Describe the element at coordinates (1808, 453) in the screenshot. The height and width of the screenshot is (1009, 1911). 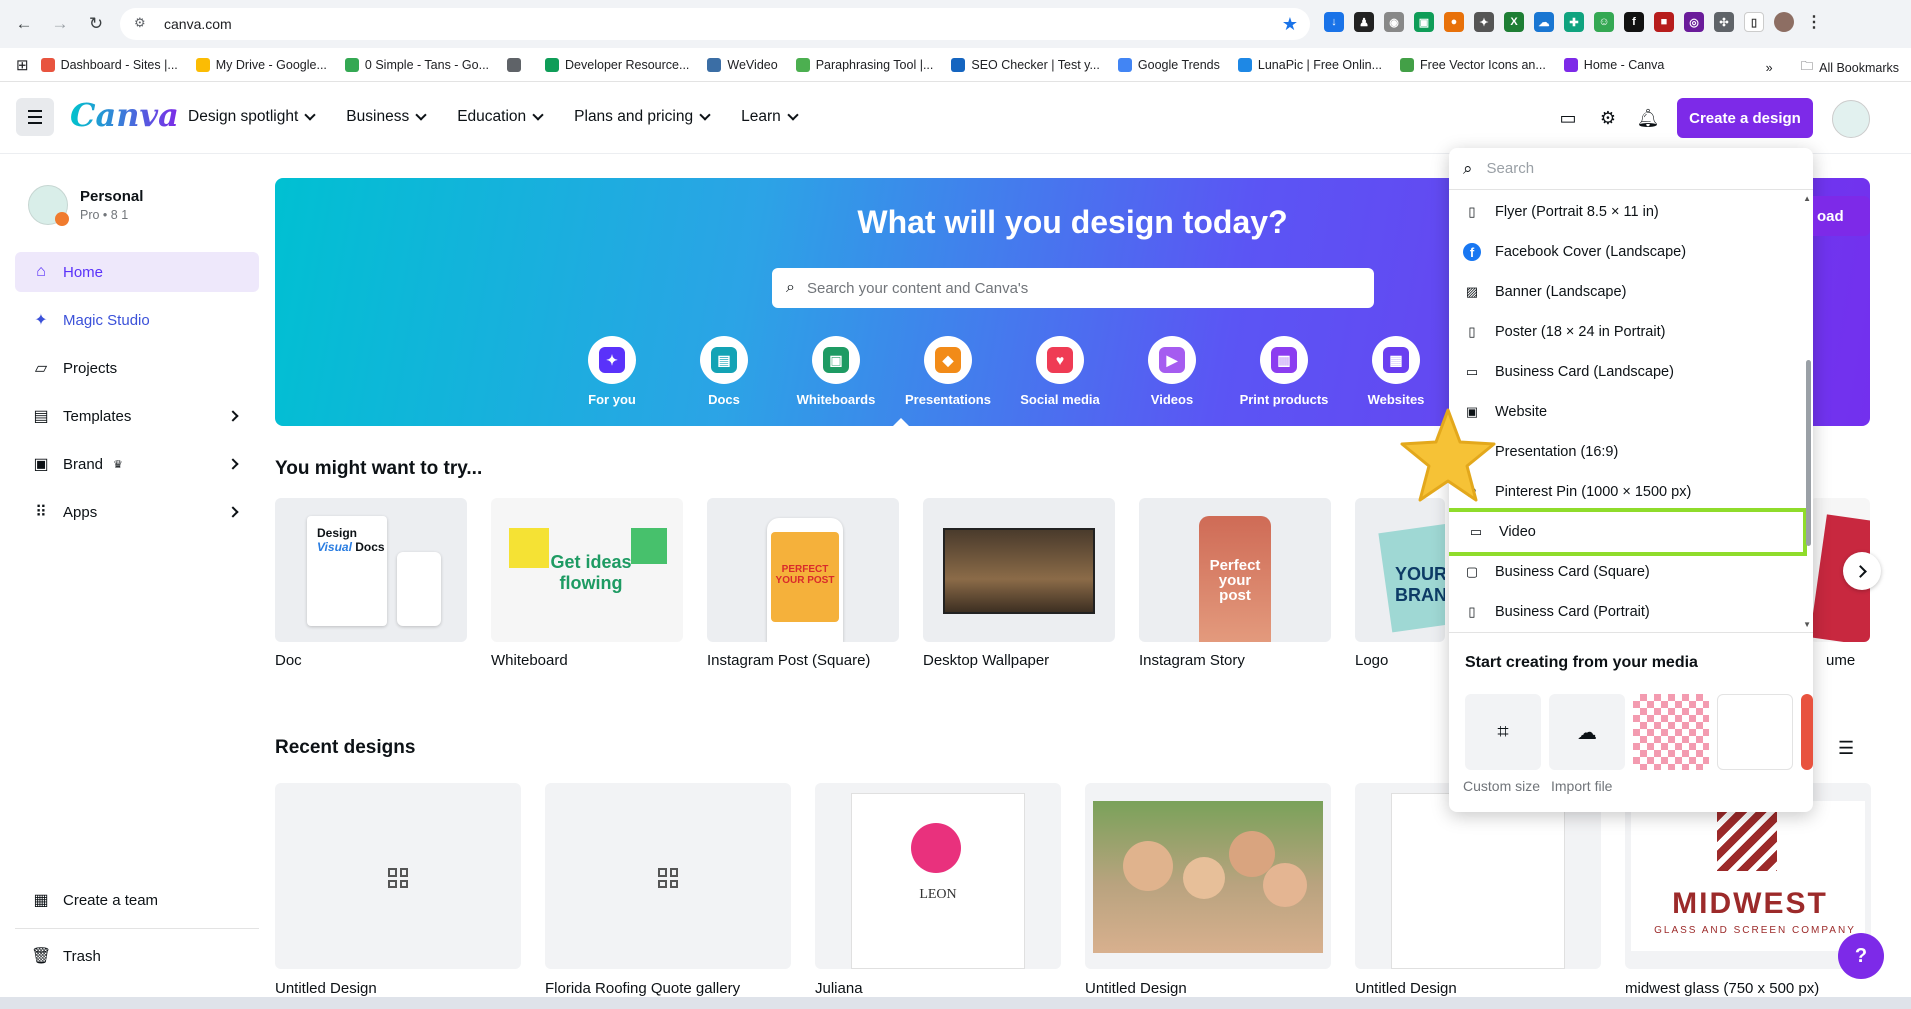
I see `dropdown-scrollbar` at that location.